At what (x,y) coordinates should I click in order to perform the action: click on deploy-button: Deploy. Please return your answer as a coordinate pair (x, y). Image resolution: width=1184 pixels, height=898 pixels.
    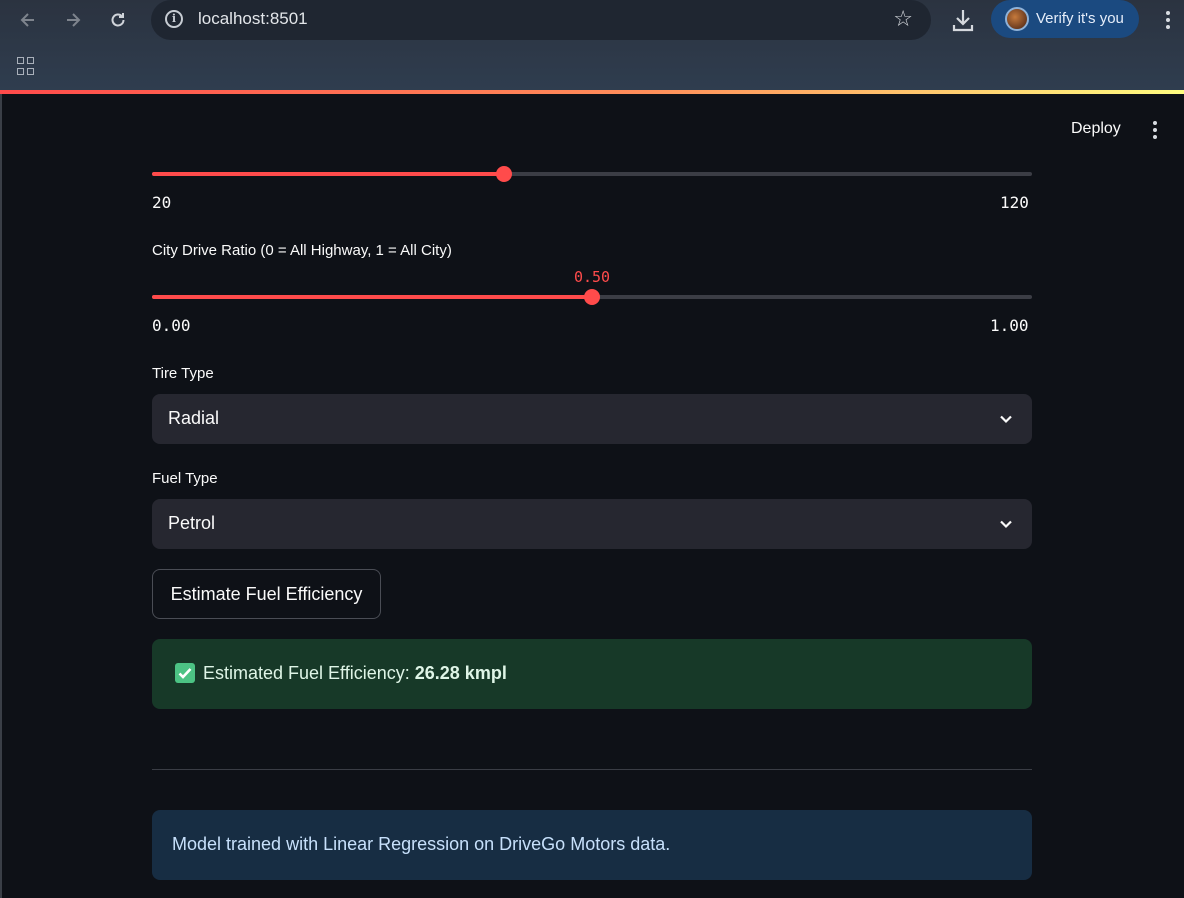
    Looking at the image, I should click on (1096, 129).